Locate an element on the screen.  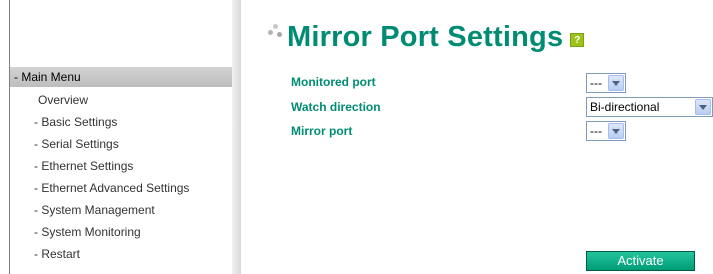
menu-item-ethernet-advanced-settings: - Ethernet Advanced Settings is located at coordinates (111, 188).